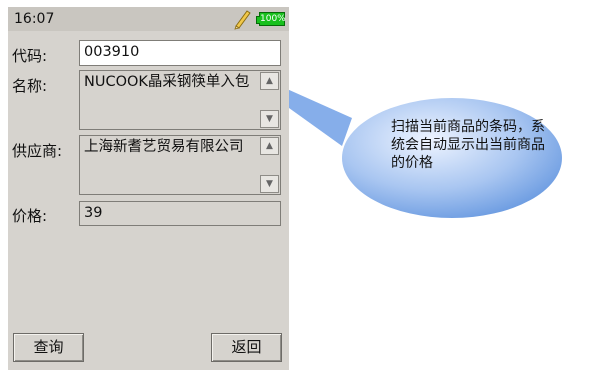 This screenshot has height=382, width=608. What do you see at coordinates (167, 82) in the screenshot?
I see `name-value: NUCOOK晶采钢筷单入包` at bounding box center [167, 82].